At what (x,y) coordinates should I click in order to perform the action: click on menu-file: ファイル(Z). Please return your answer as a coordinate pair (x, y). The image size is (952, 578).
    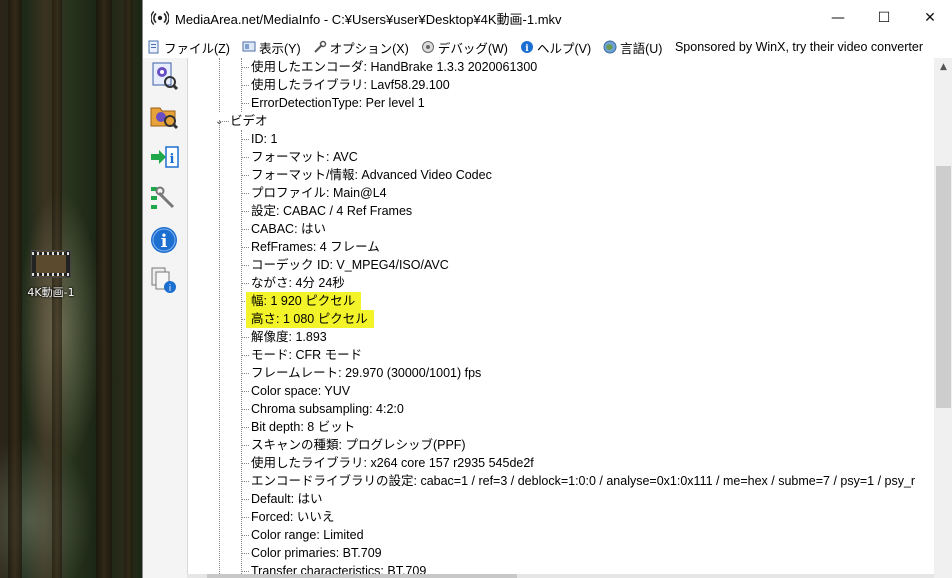
    Looking at the image, I should click on (190, 47).